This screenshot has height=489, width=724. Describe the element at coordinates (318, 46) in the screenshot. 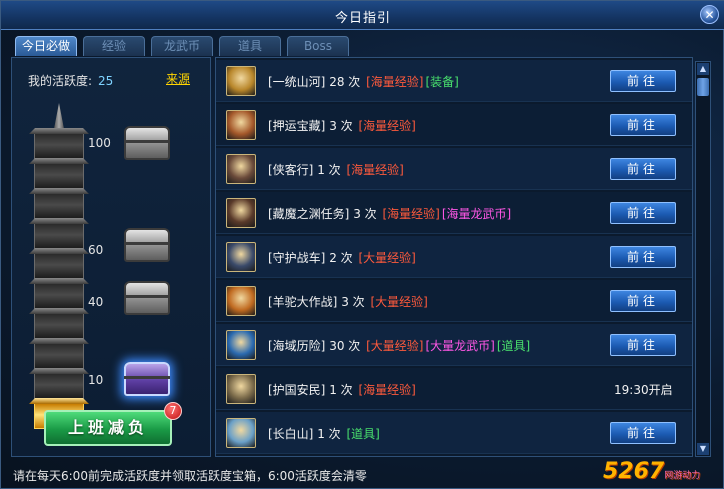

I see `tab-boss: Boss` at that location.